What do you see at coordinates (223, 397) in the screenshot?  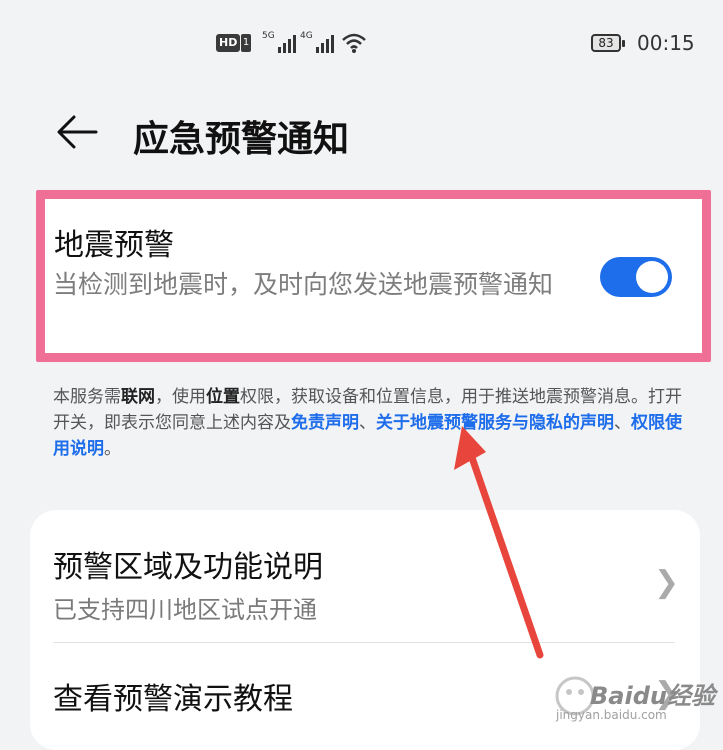 I see `note-bold-location: 位置` at bounding box center [223, 397].